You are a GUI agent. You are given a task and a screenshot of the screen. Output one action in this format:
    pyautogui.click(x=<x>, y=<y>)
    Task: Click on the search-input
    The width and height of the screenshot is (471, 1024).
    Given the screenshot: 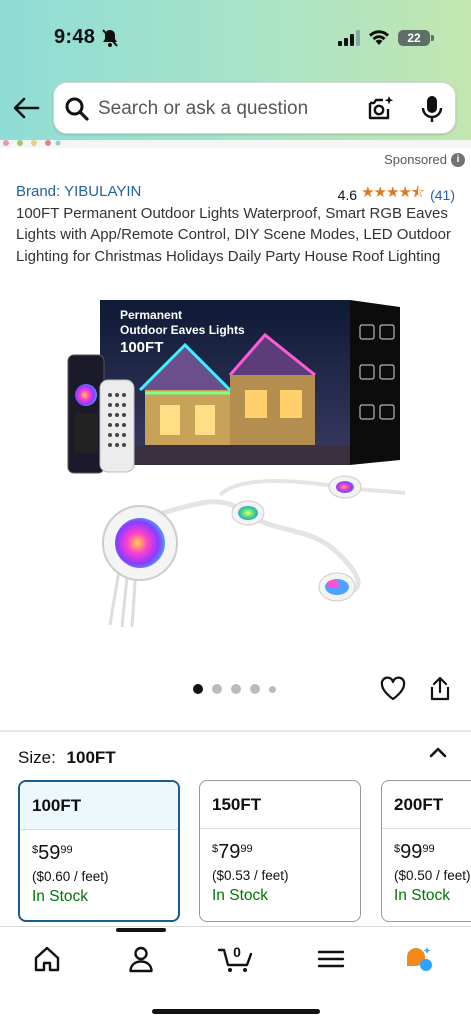 What is the action you would take?
    pyautogui.click(x=218, y=109)
    